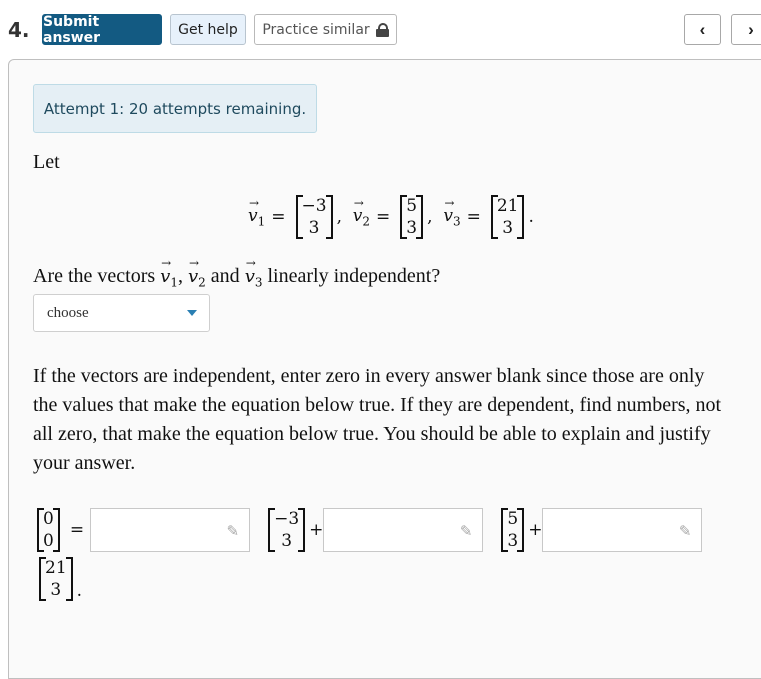 The width and height of the screenshot is (761, 679). What do you see at coordinates (121, 313) in the screenshot?
I see `independence-select: choose` at bounding box center [121, 313].